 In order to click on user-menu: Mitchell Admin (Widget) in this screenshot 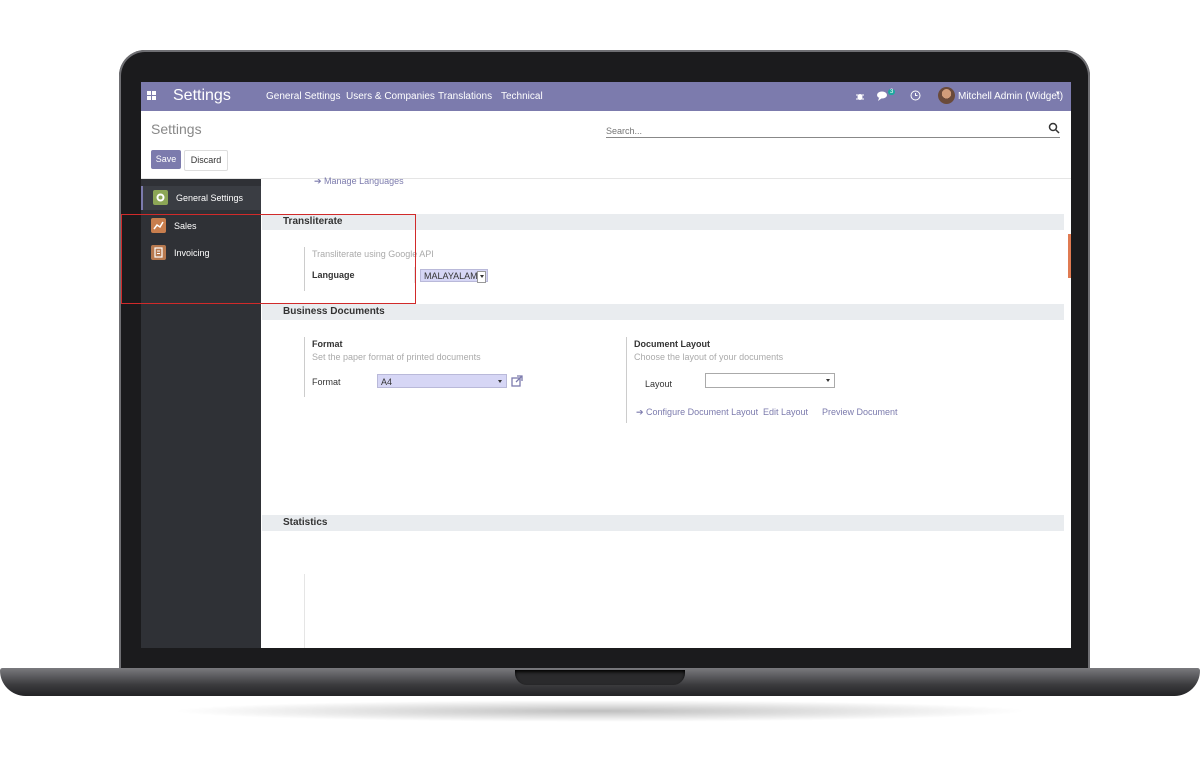, I will do `click(1010, 96)`.